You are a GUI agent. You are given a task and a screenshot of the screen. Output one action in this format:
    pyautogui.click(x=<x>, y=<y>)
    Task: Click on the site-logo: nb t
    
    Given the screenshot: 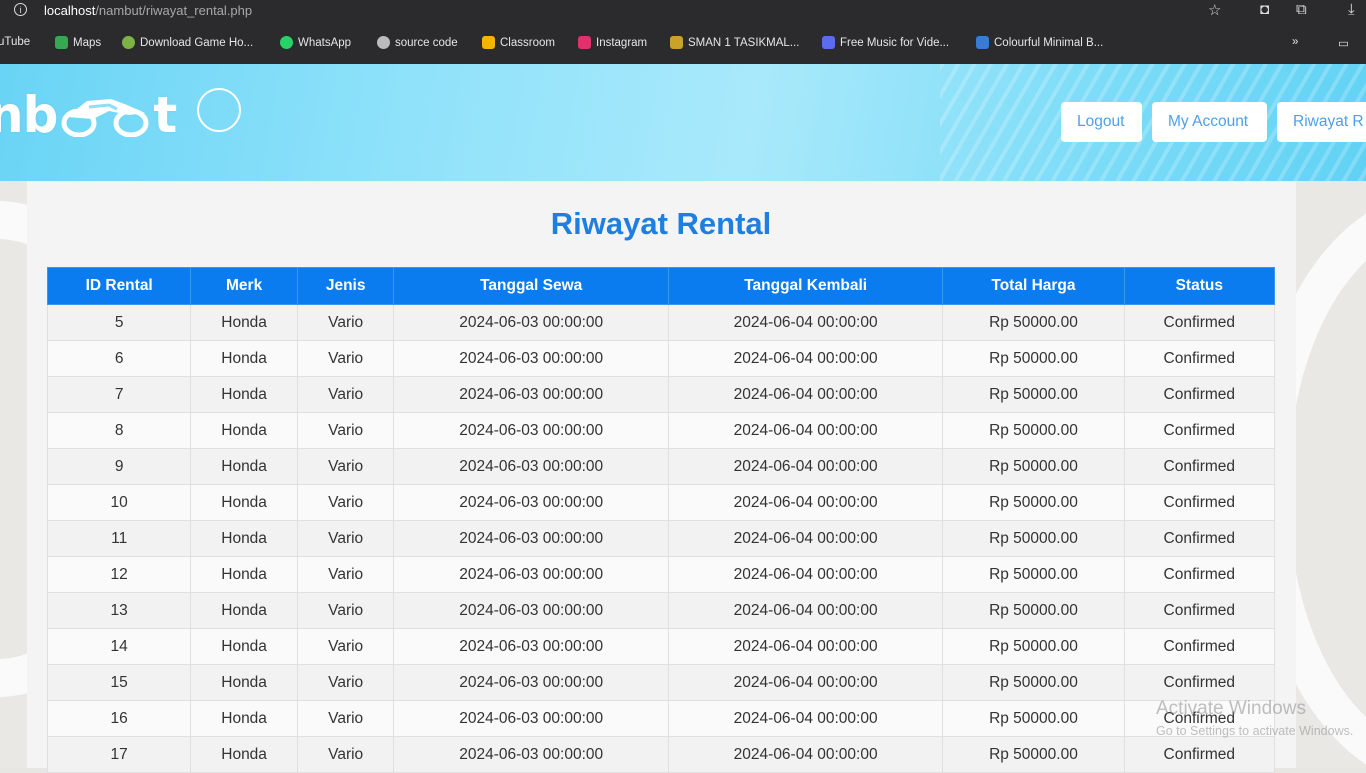 What is the action you would take?
    pyautogui.click(x=88, y=117)
    